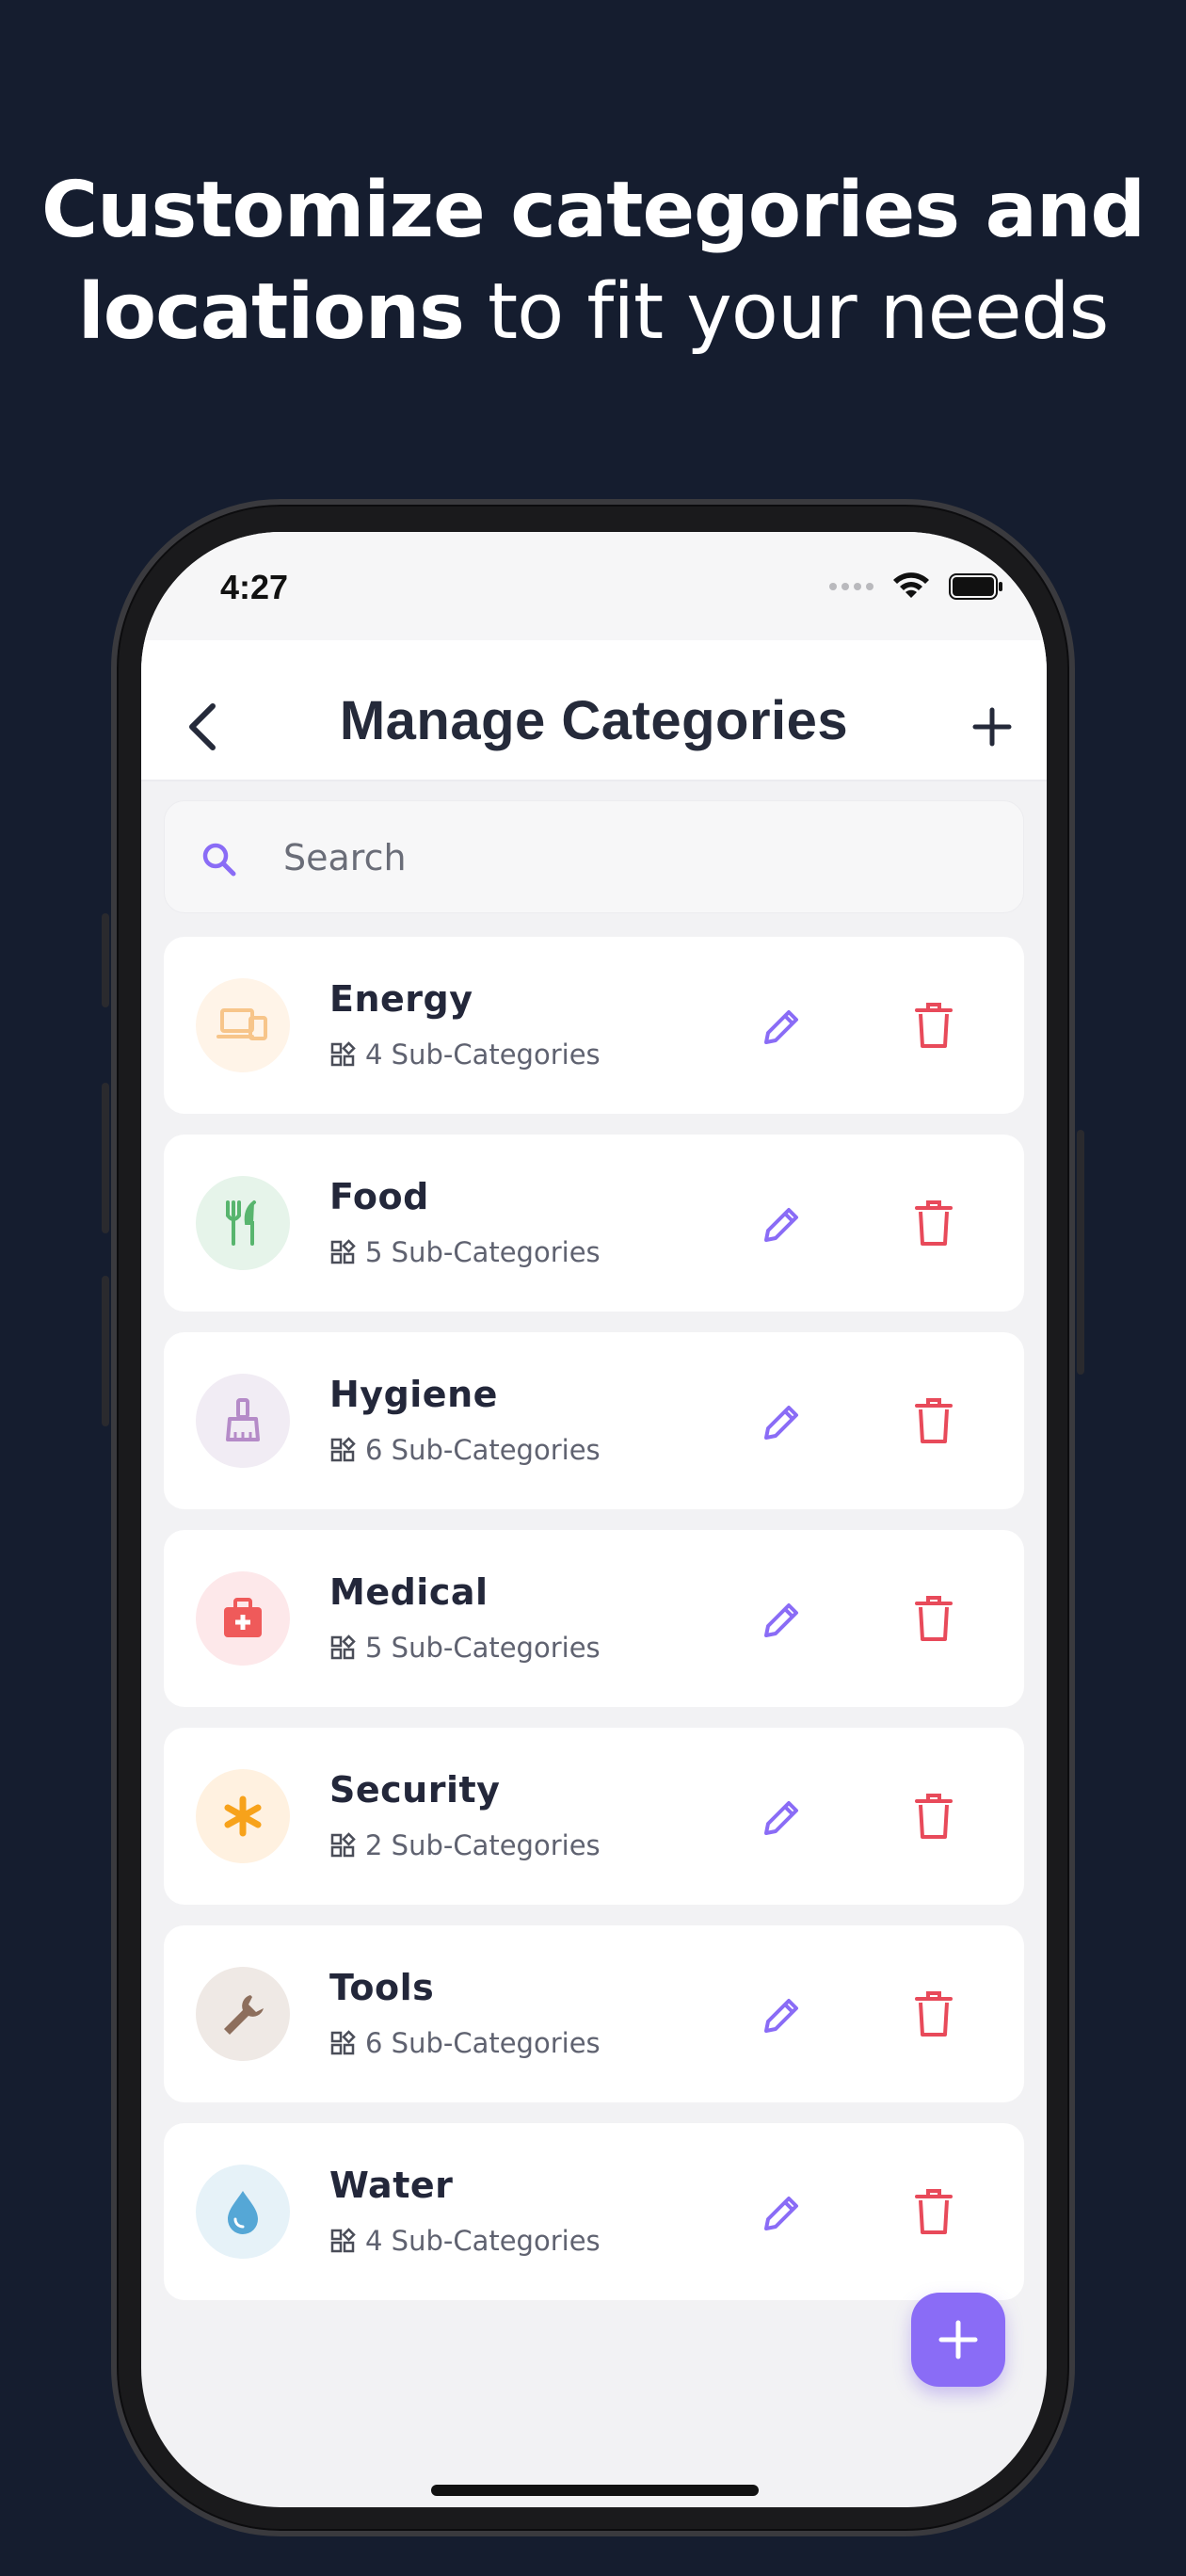 This screenshot has height=2576, width=1186. What do you see at coordinates (483, 1845) in the screenshot?
I see `sub-category-count-label: 2 Sub-Categories` at bounding box center [483, 1845].